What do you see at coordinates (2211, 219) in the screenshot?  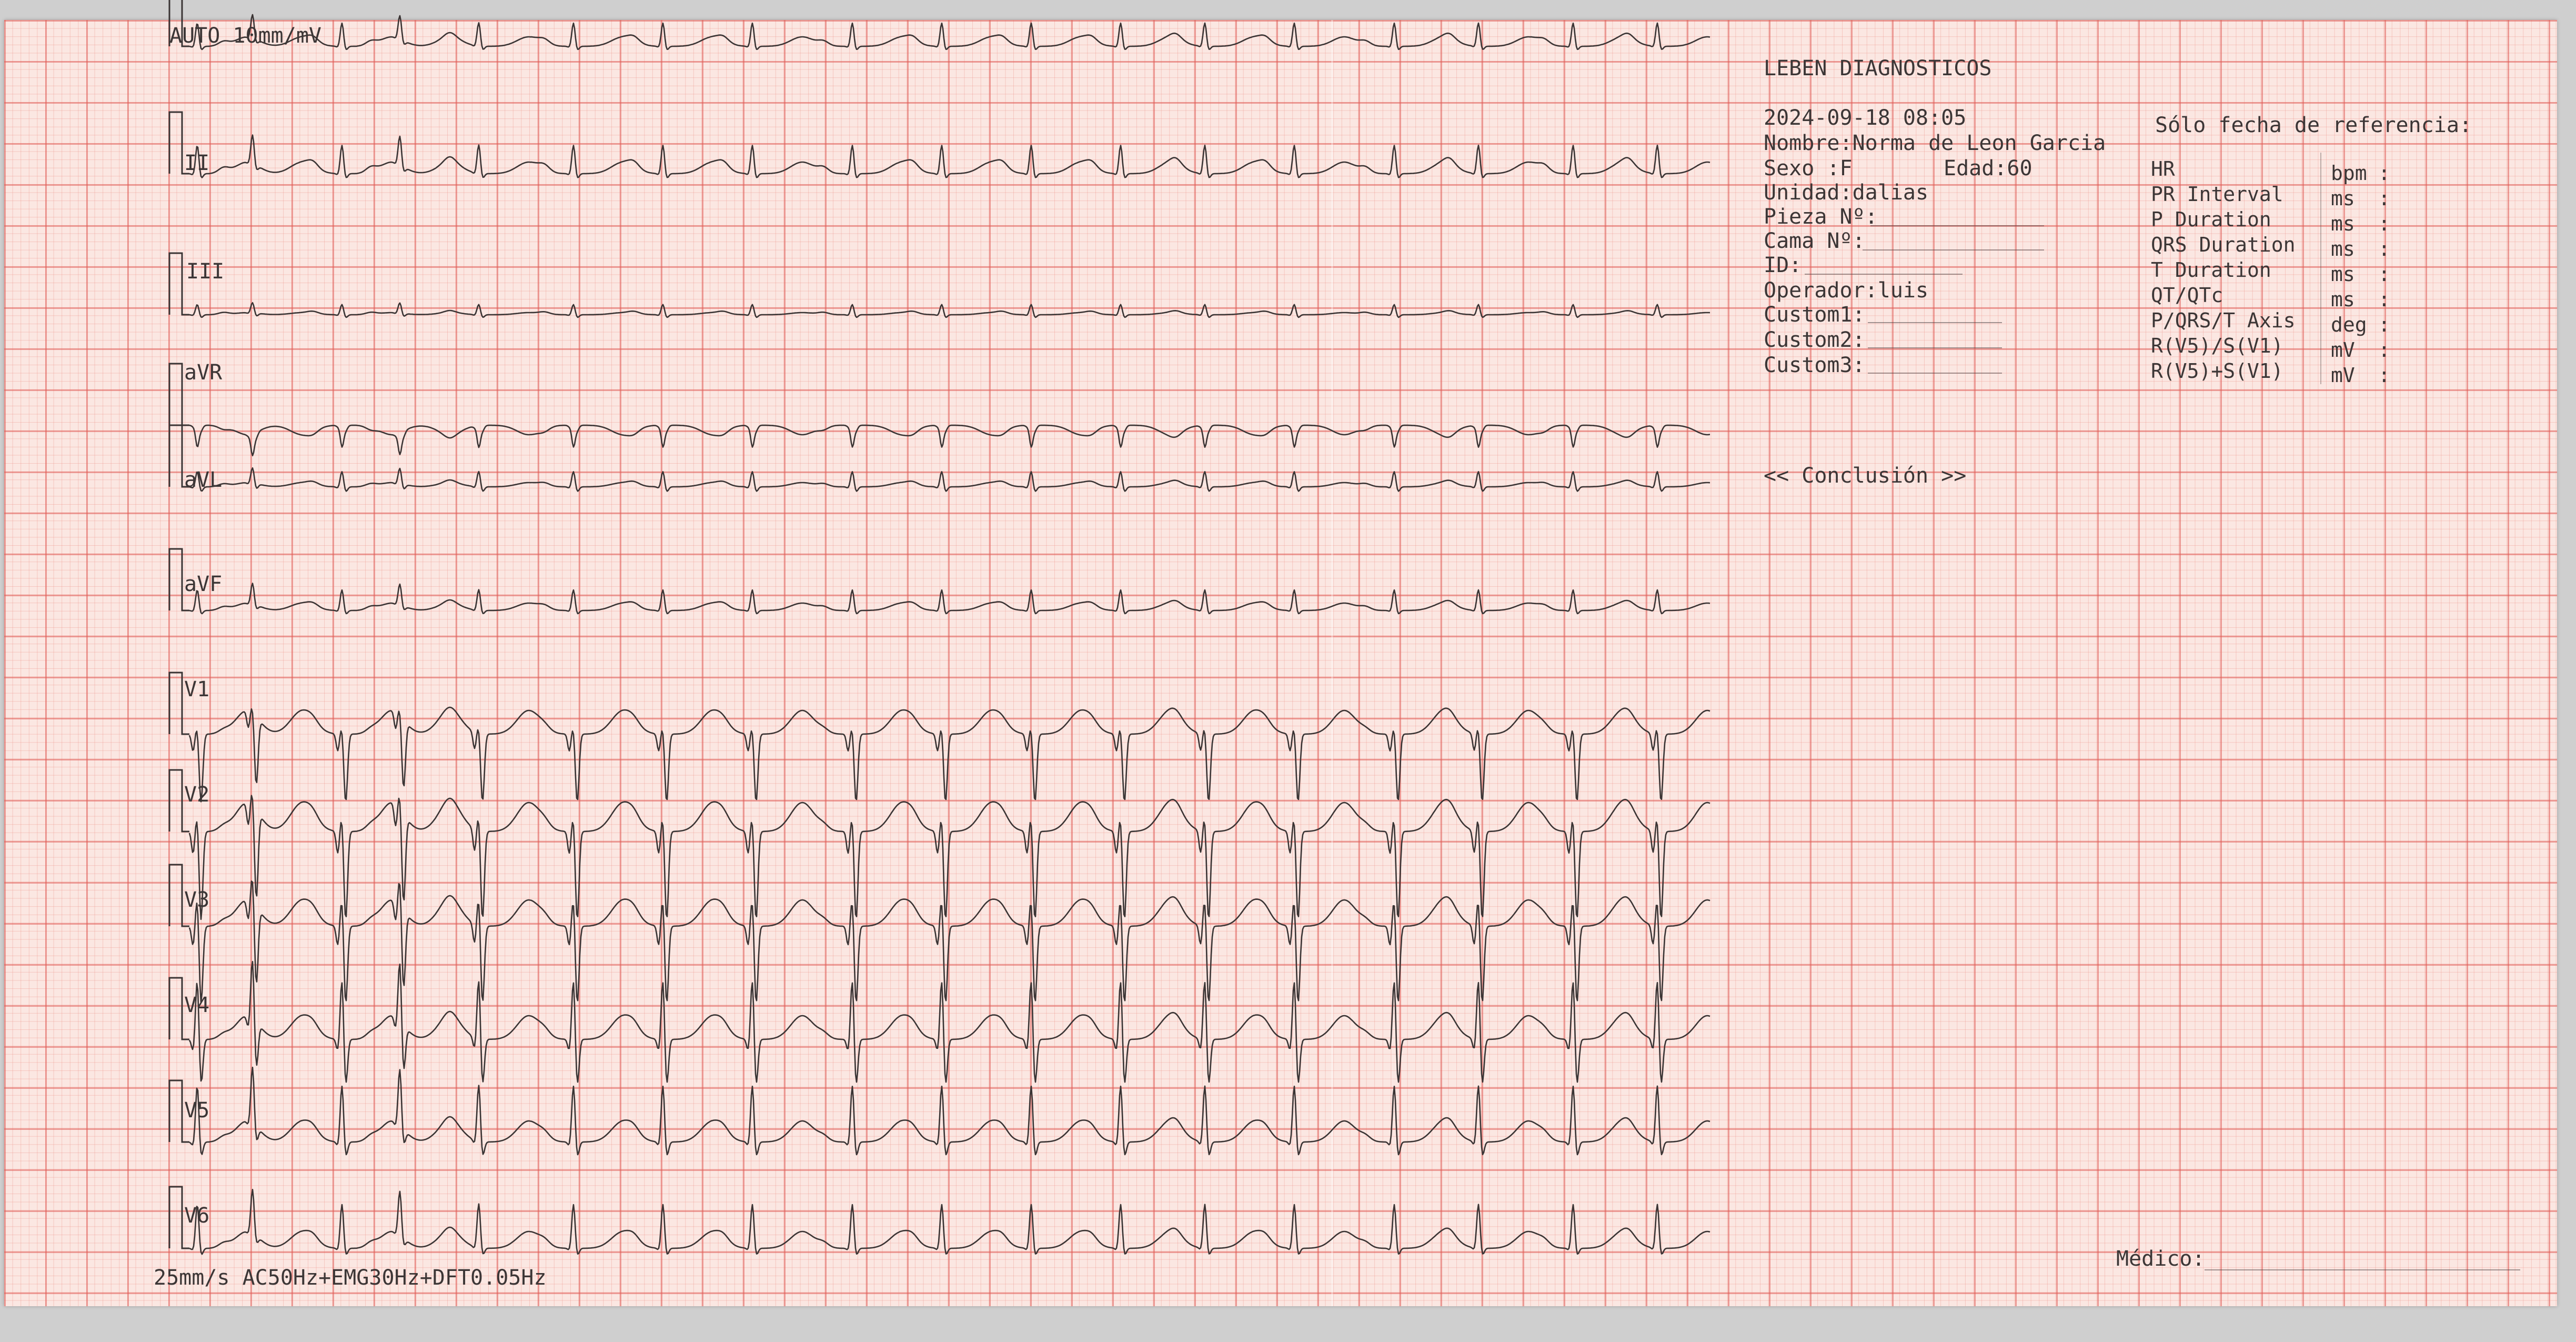 I see `param-name-p-duration: P Duration` at bounding box center [2211, 219].